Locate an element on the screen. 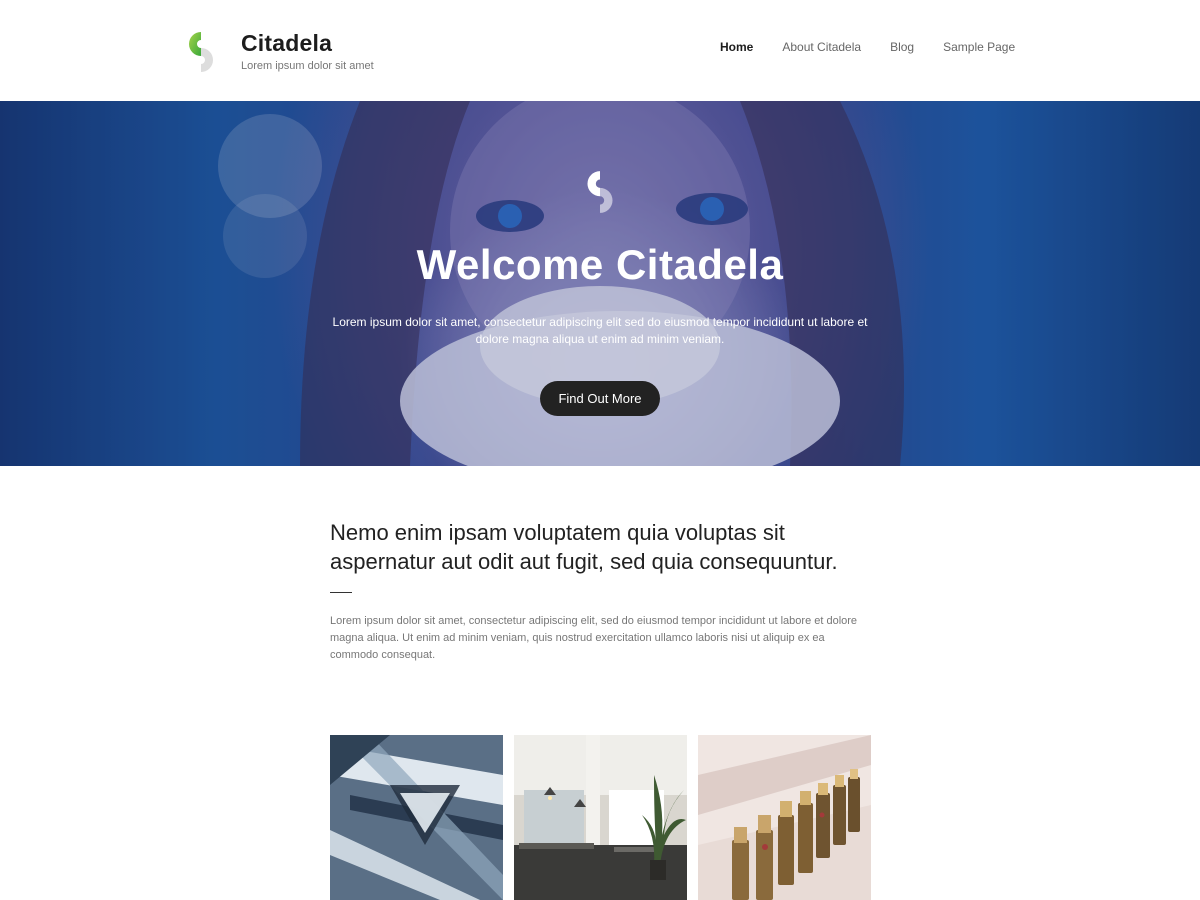 The height and width of the screenshot is (900, 1200). divider is located at coordinates (341, 592).